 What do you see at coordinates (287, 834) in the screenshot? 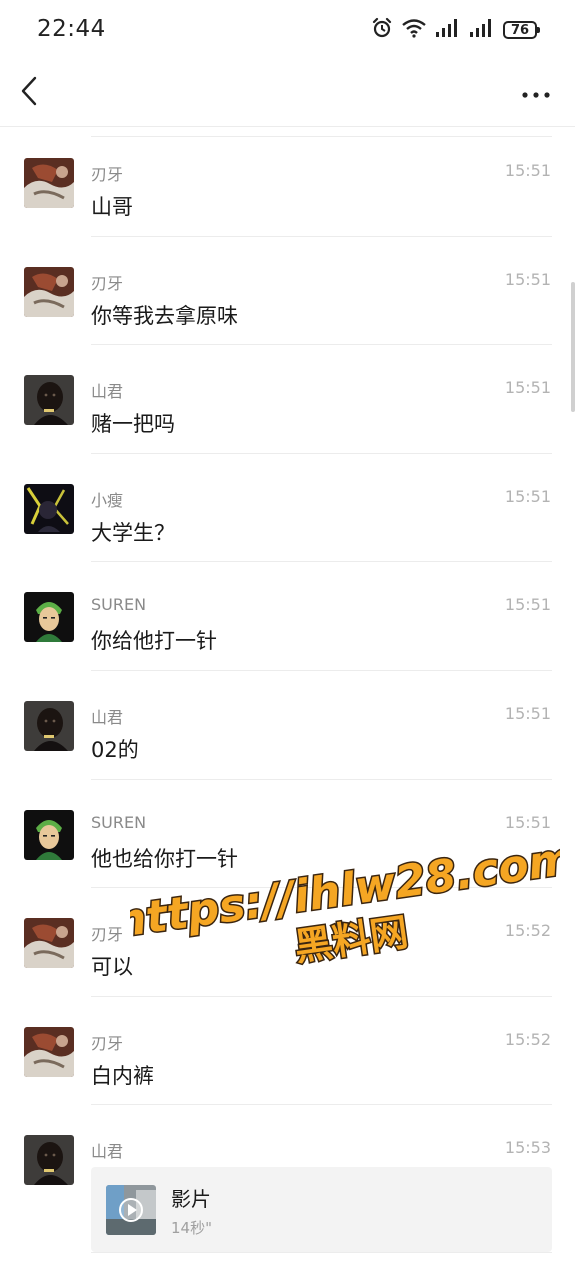
I see `message-item: SUREN 15:51 他也给你打一针` at bounding box center [287, 834].